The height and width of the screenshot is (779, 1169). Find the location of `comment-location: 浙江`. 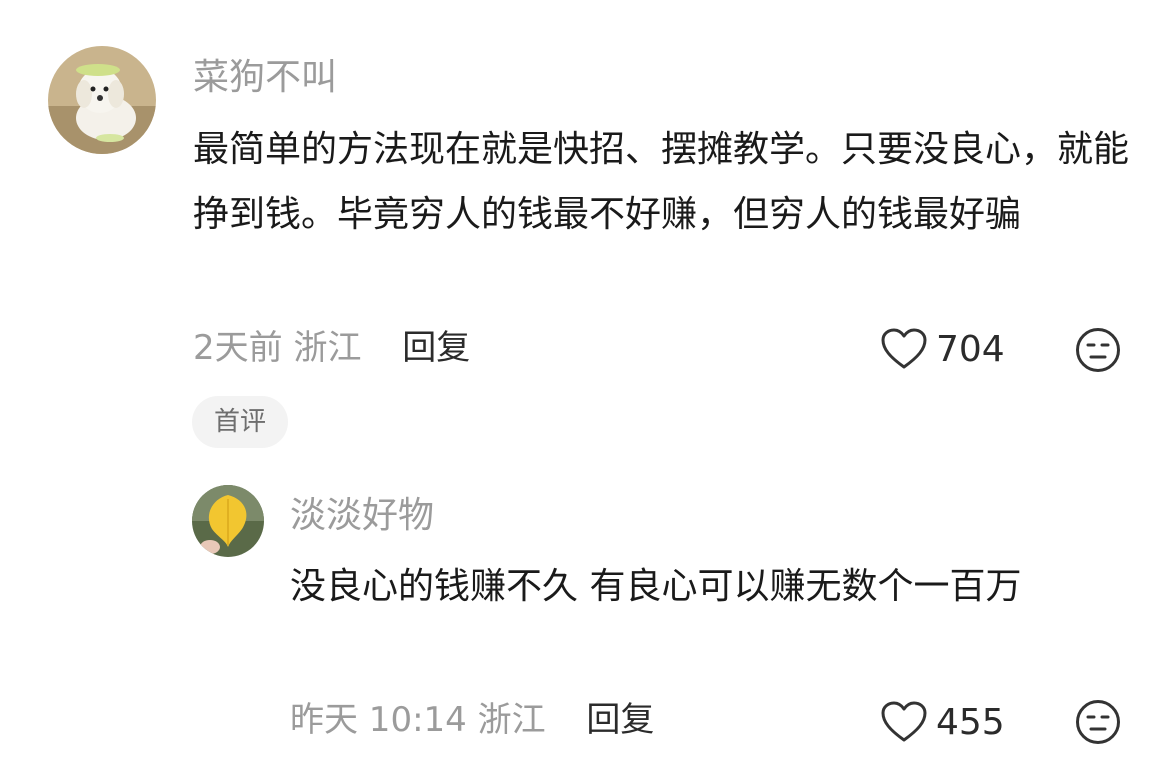

comment-location: 浙江 is located at coordinates (327, 348).